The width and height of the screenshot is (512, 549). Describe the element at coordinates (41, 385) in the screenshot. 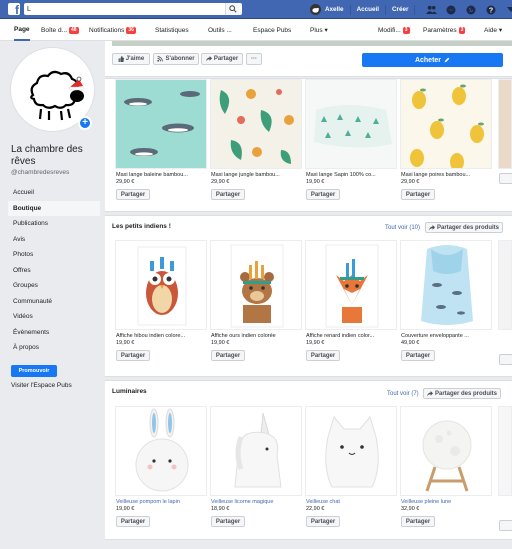

I see `visit-ad-center-link: Visiter l'Espace Pubs` at that location.